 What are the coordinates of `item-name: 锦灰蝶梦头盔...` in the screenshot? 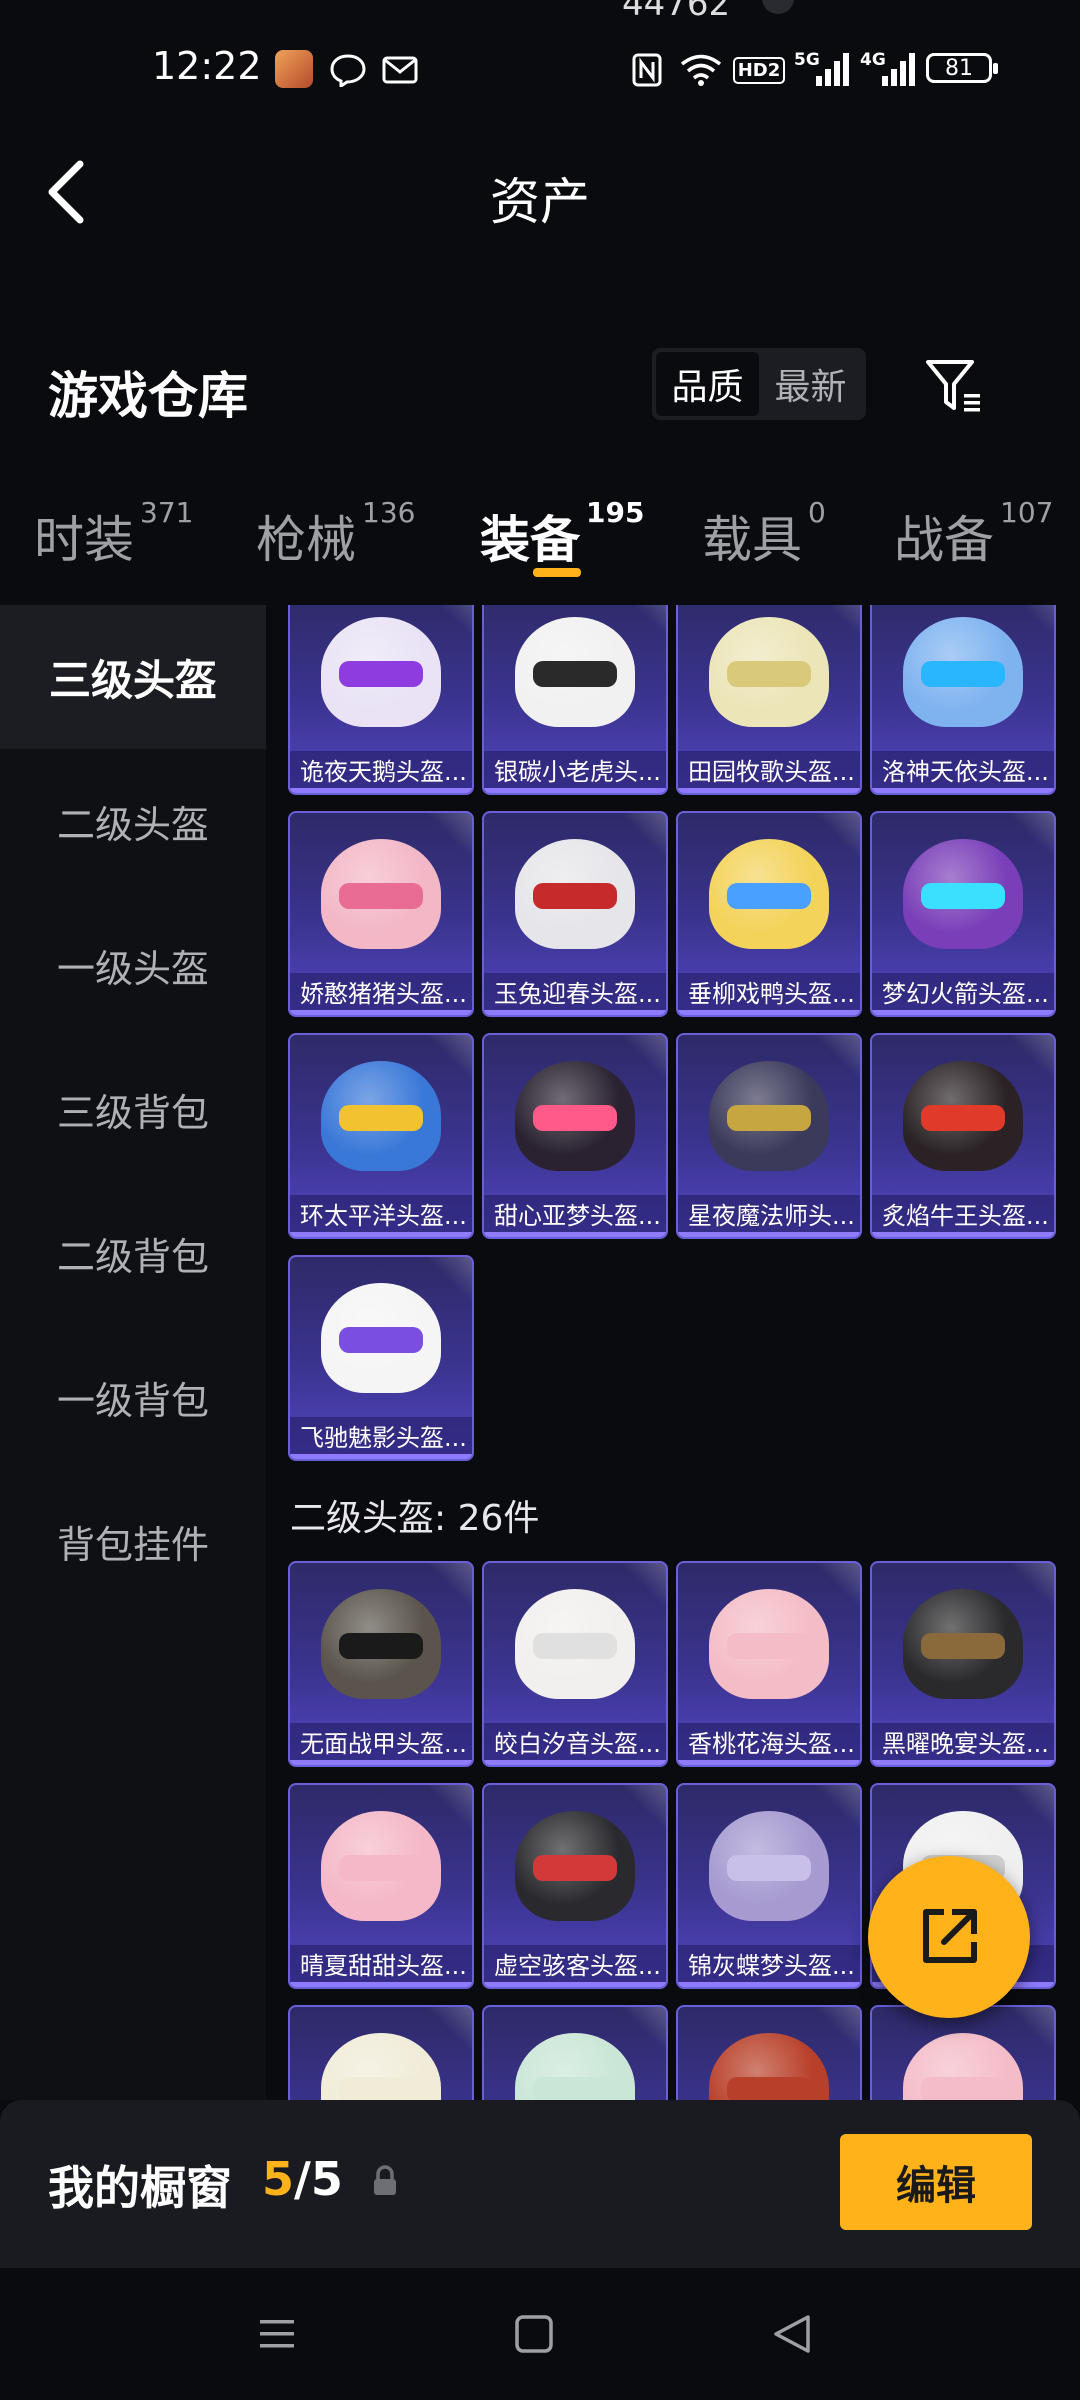 It's located at (769, 1966).